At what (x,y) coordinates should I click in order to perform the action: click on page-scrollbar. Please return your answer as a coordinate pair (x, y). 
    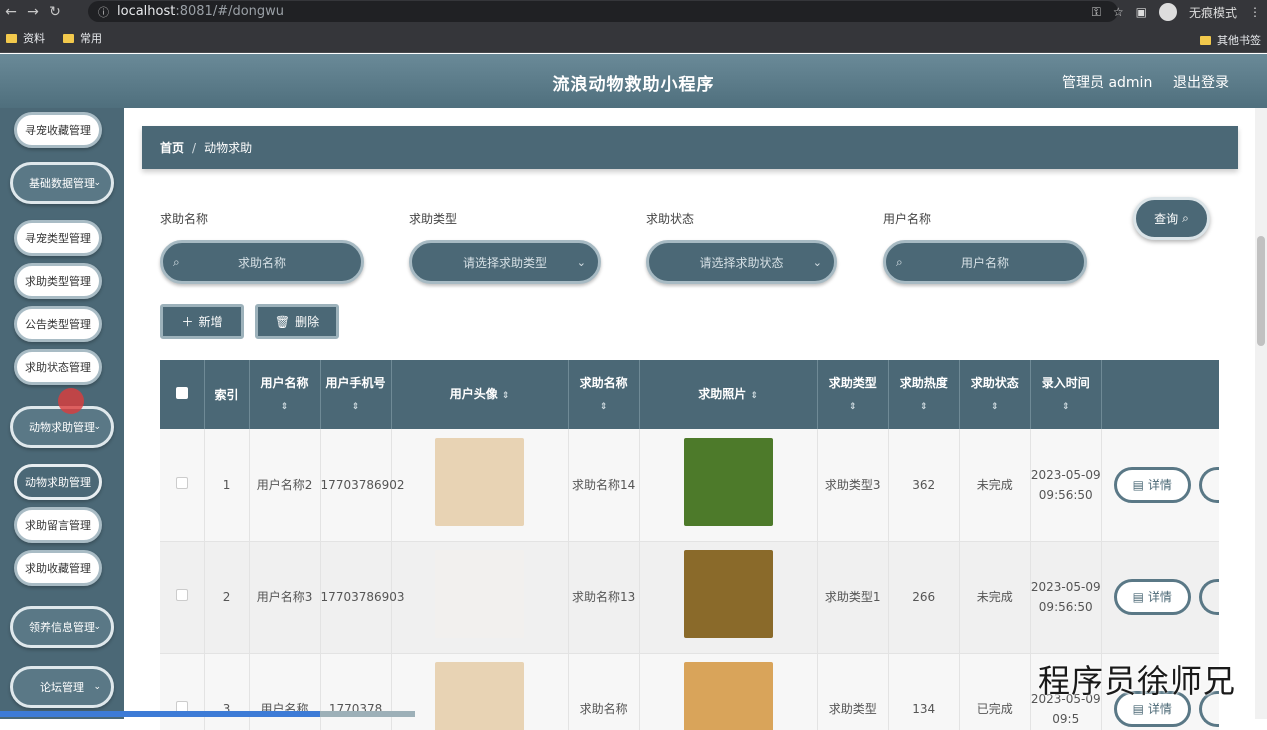
    Looking at the image, I should click on (1261, 413).